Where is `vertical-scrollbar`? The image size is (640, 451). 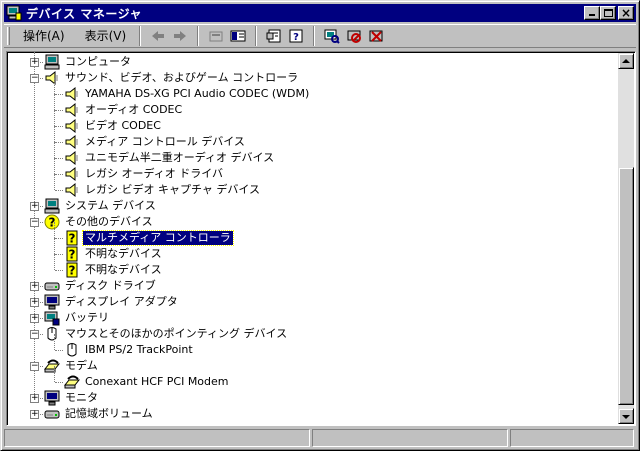 vertical-scrollbar is located at coordinates (626, 238).